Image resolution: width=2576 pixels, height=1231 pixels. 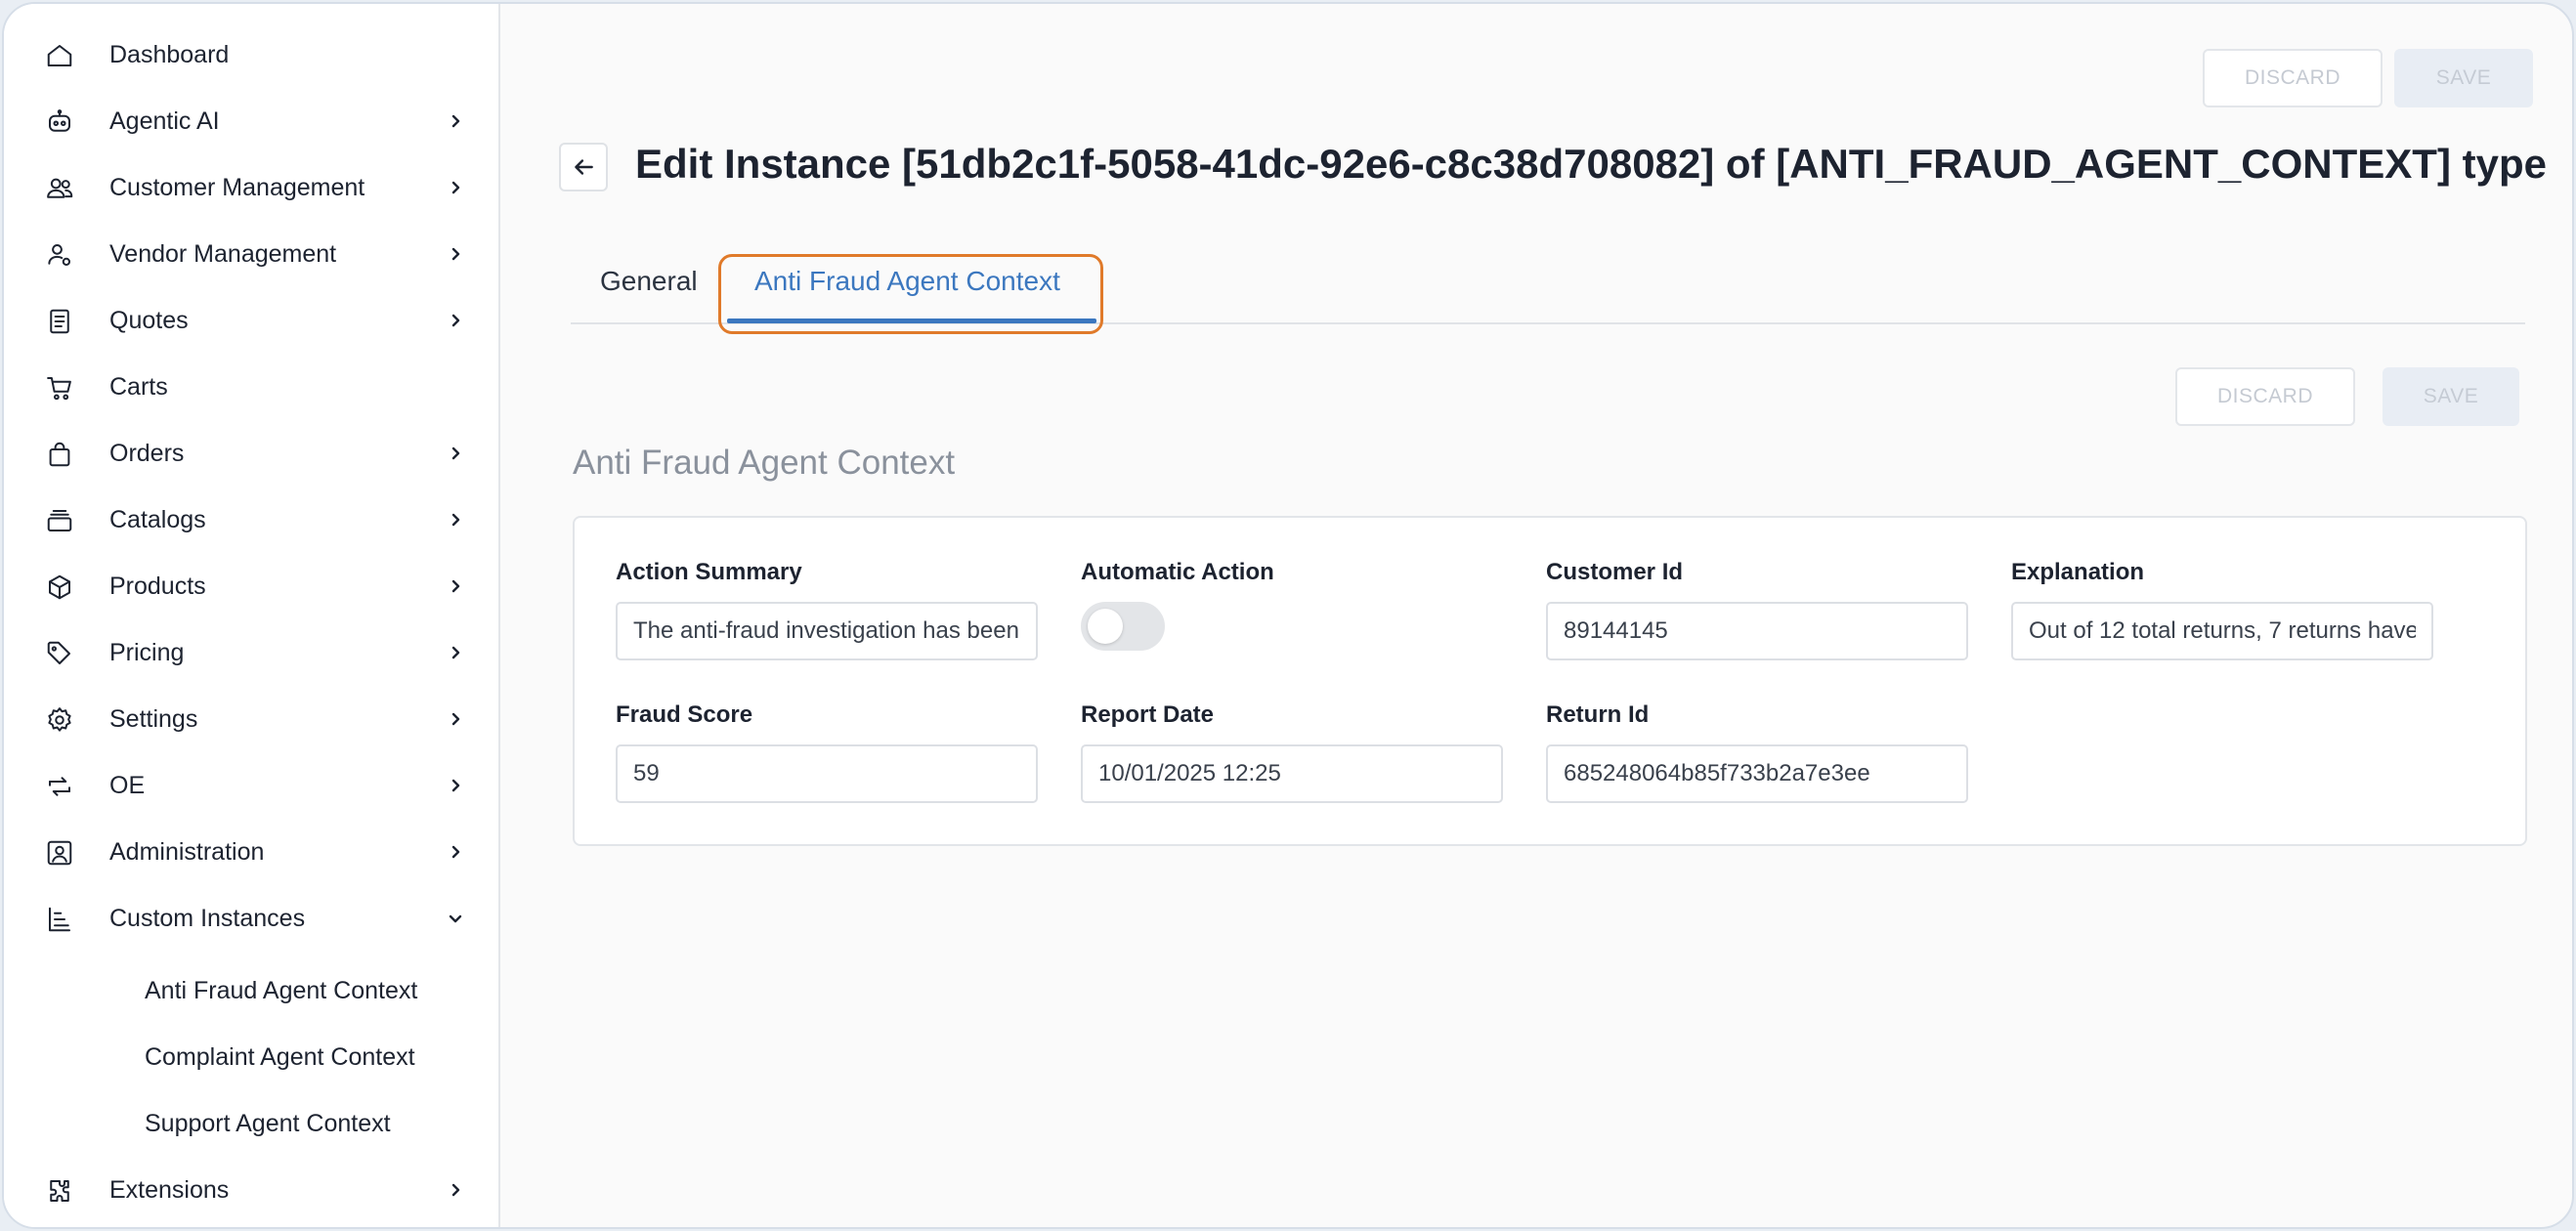 What do you see at coordinates (765, 463) in the screenshot?
I see `section-title: Anti Fraud Agent Context` at bounding box center [765, 463].